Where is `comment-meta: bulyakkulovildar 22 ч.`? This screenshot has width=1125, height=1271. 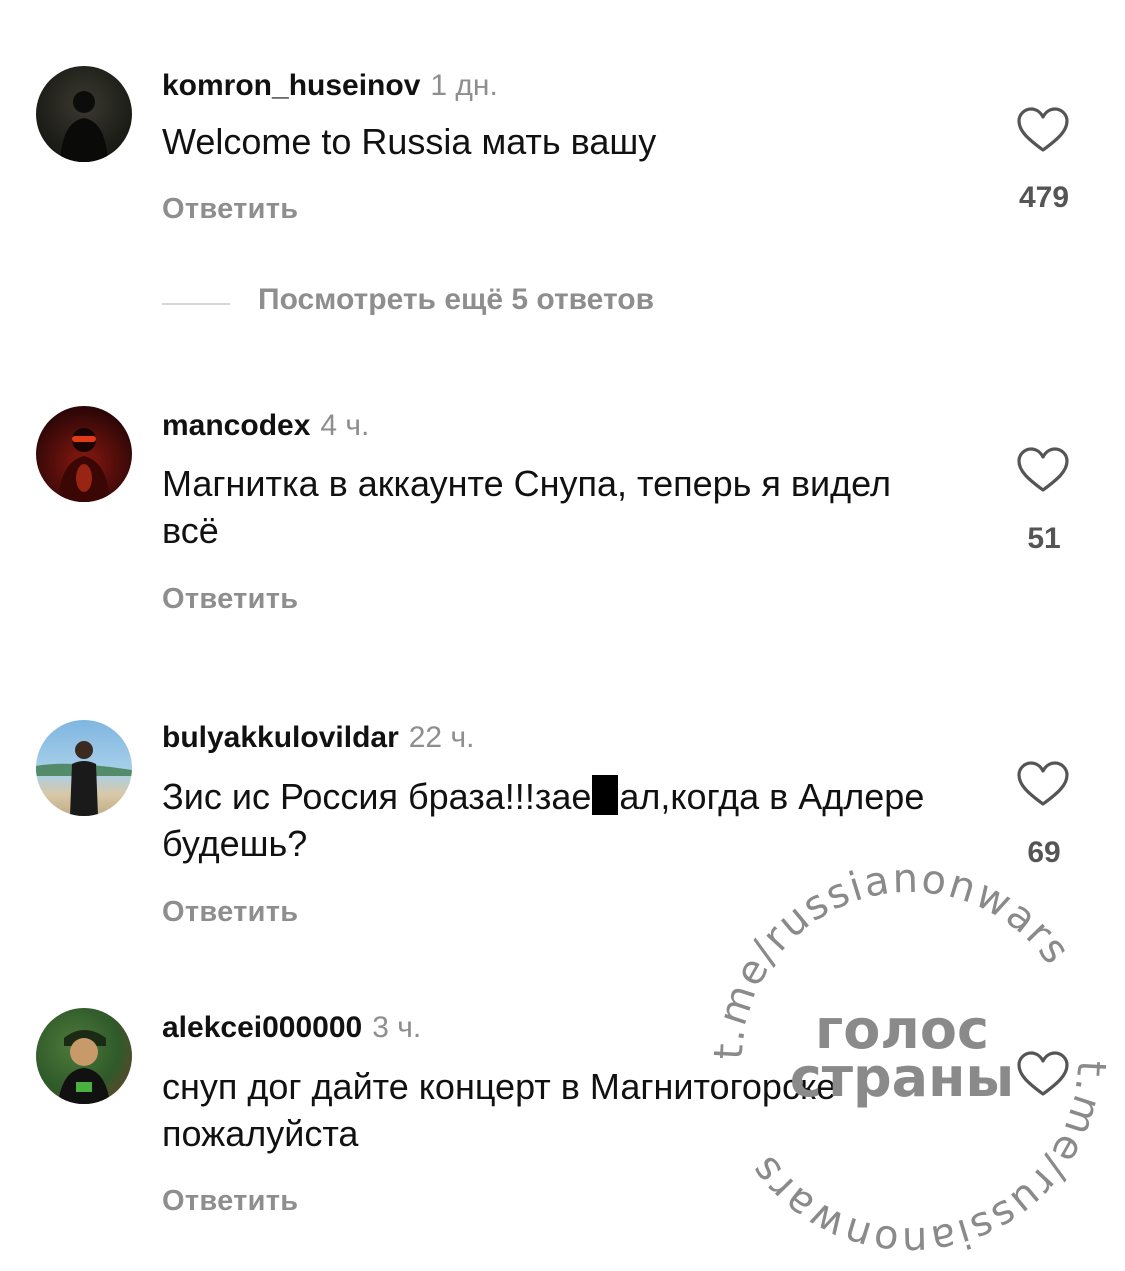 comment-meta: bulyakkulovildar 22 ч. is located at coordinates (318, 738).